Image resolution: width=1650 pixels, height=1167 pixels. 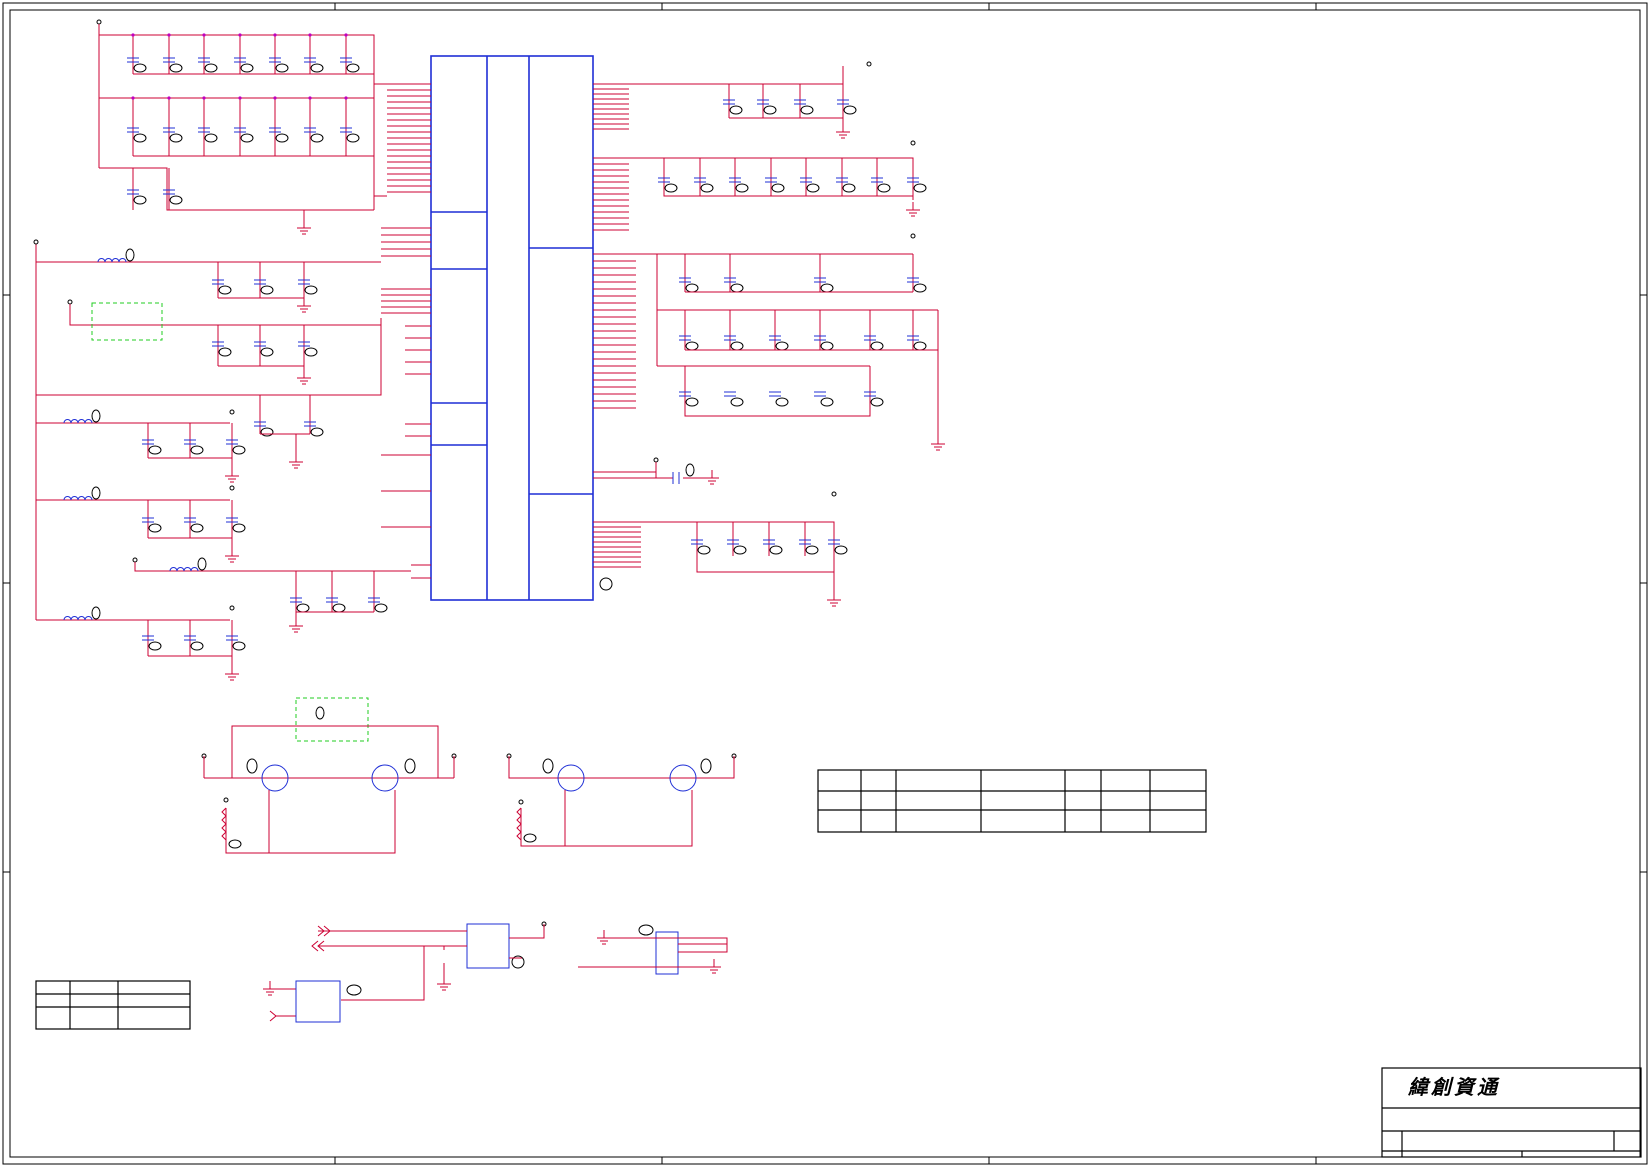 I want to click on mosfet-pair-left, so click(x=329, y=775).